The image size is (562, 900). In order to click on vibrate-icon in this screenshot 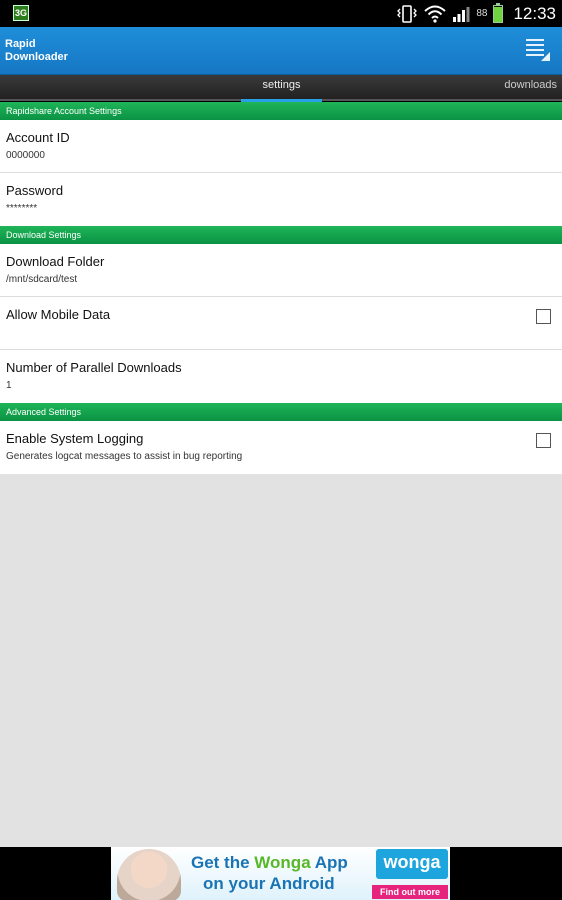, I will do `click(407, 13)`.